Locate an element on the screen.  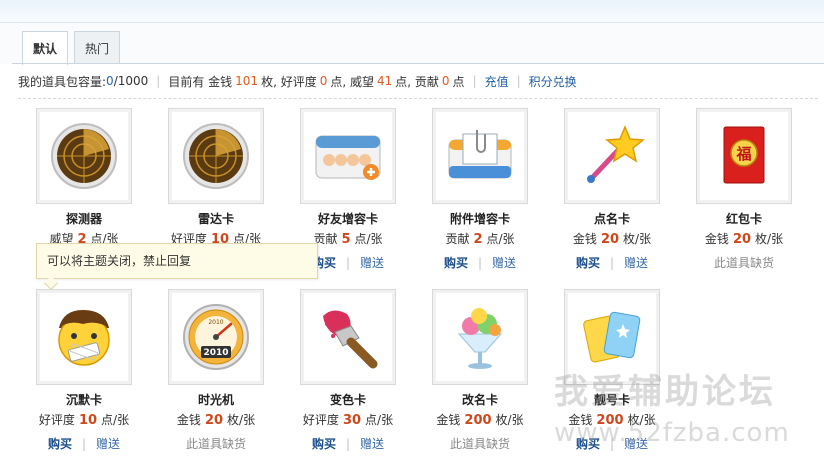
balance-text-3: 点, 贡献 is located at coordinates (417, 81).